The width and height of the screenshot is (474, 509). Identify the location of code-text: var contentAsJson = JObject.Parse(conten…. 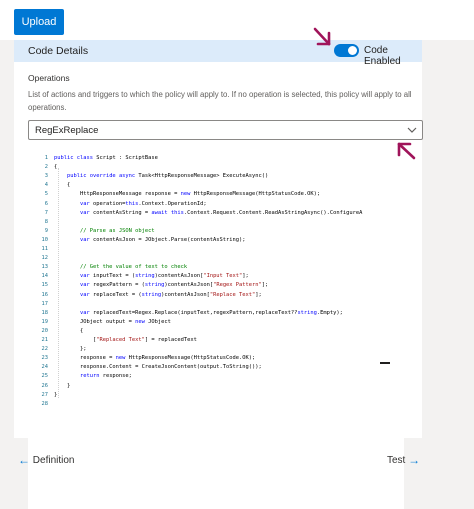
(162, 239).